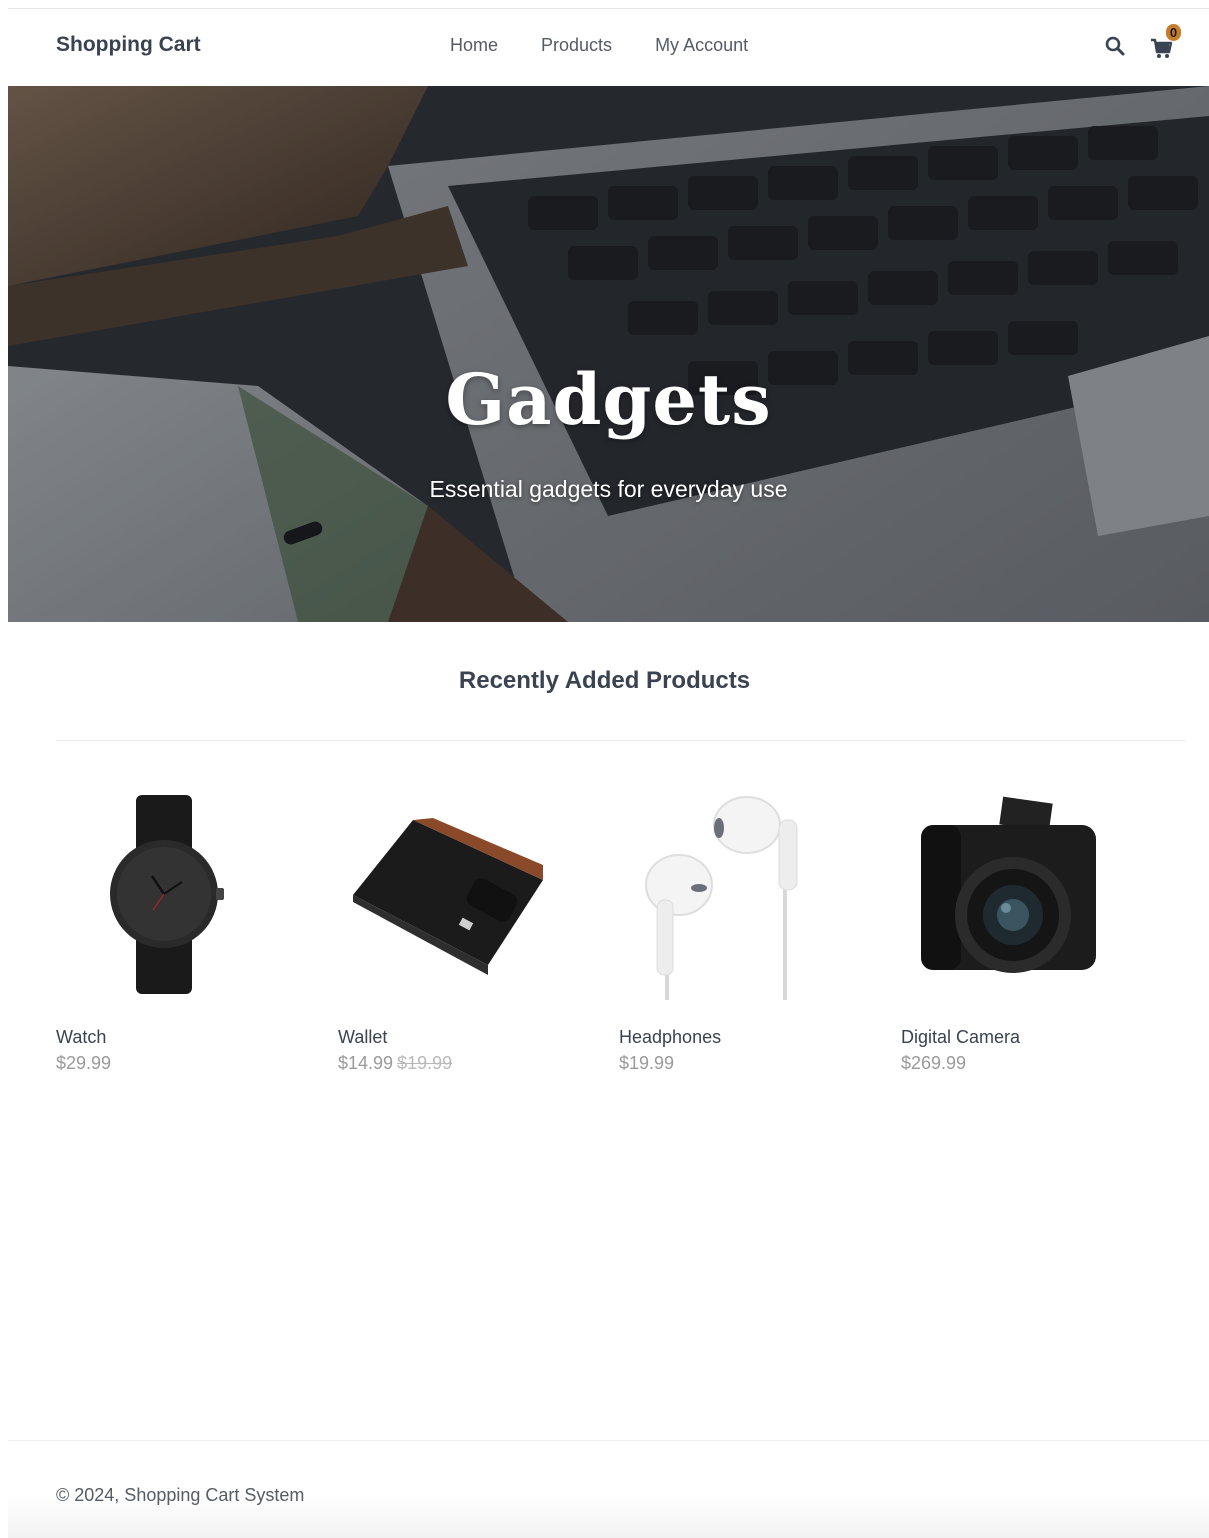 The height and width of the screenshot is (1538, 1209). Describe the element at coordinates (474, 45) in the screenshot. I see `nav-home: Home` at that location.